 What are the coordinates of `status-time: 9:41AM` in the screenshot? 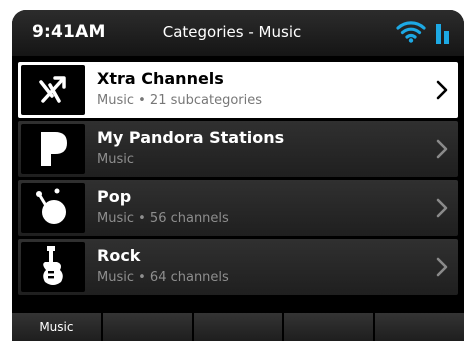 It's located at (69, 32).